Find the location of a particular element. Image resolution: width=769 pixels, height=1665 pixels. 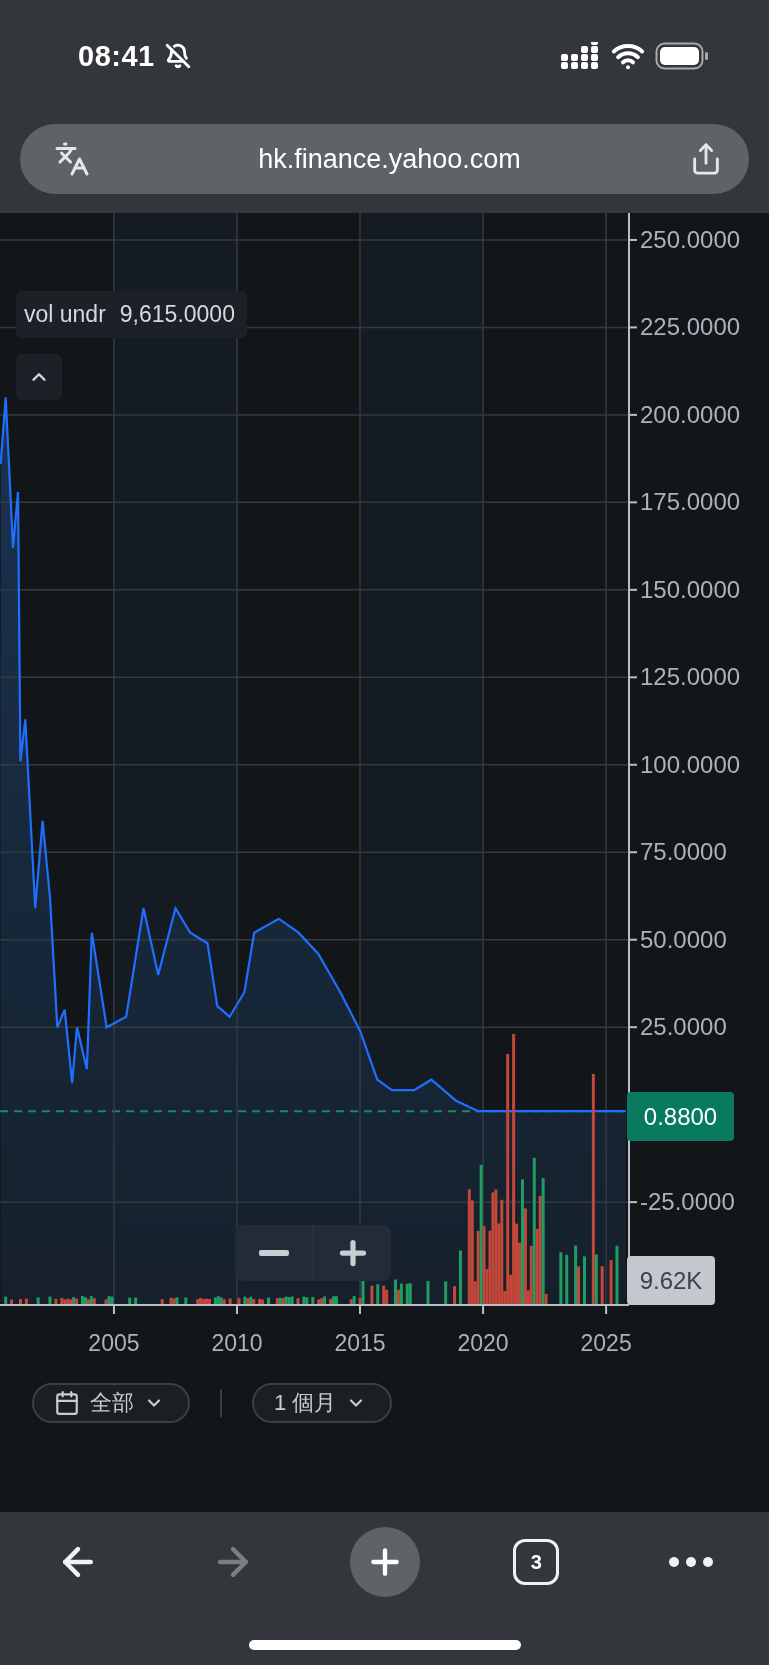

tab-count-button: 3 is located at coordinates (536, 1562).